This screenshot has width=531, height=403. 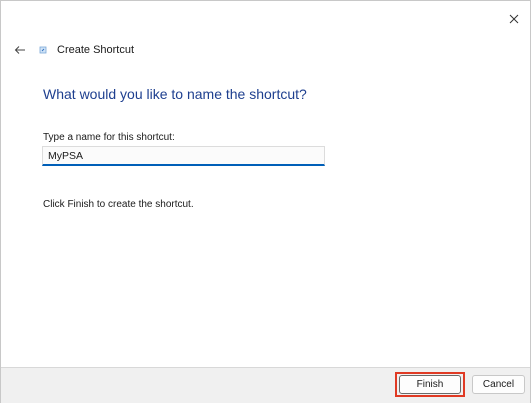 I want to click on wizard-title: Create Shortcut, so click(x=96, y=50).